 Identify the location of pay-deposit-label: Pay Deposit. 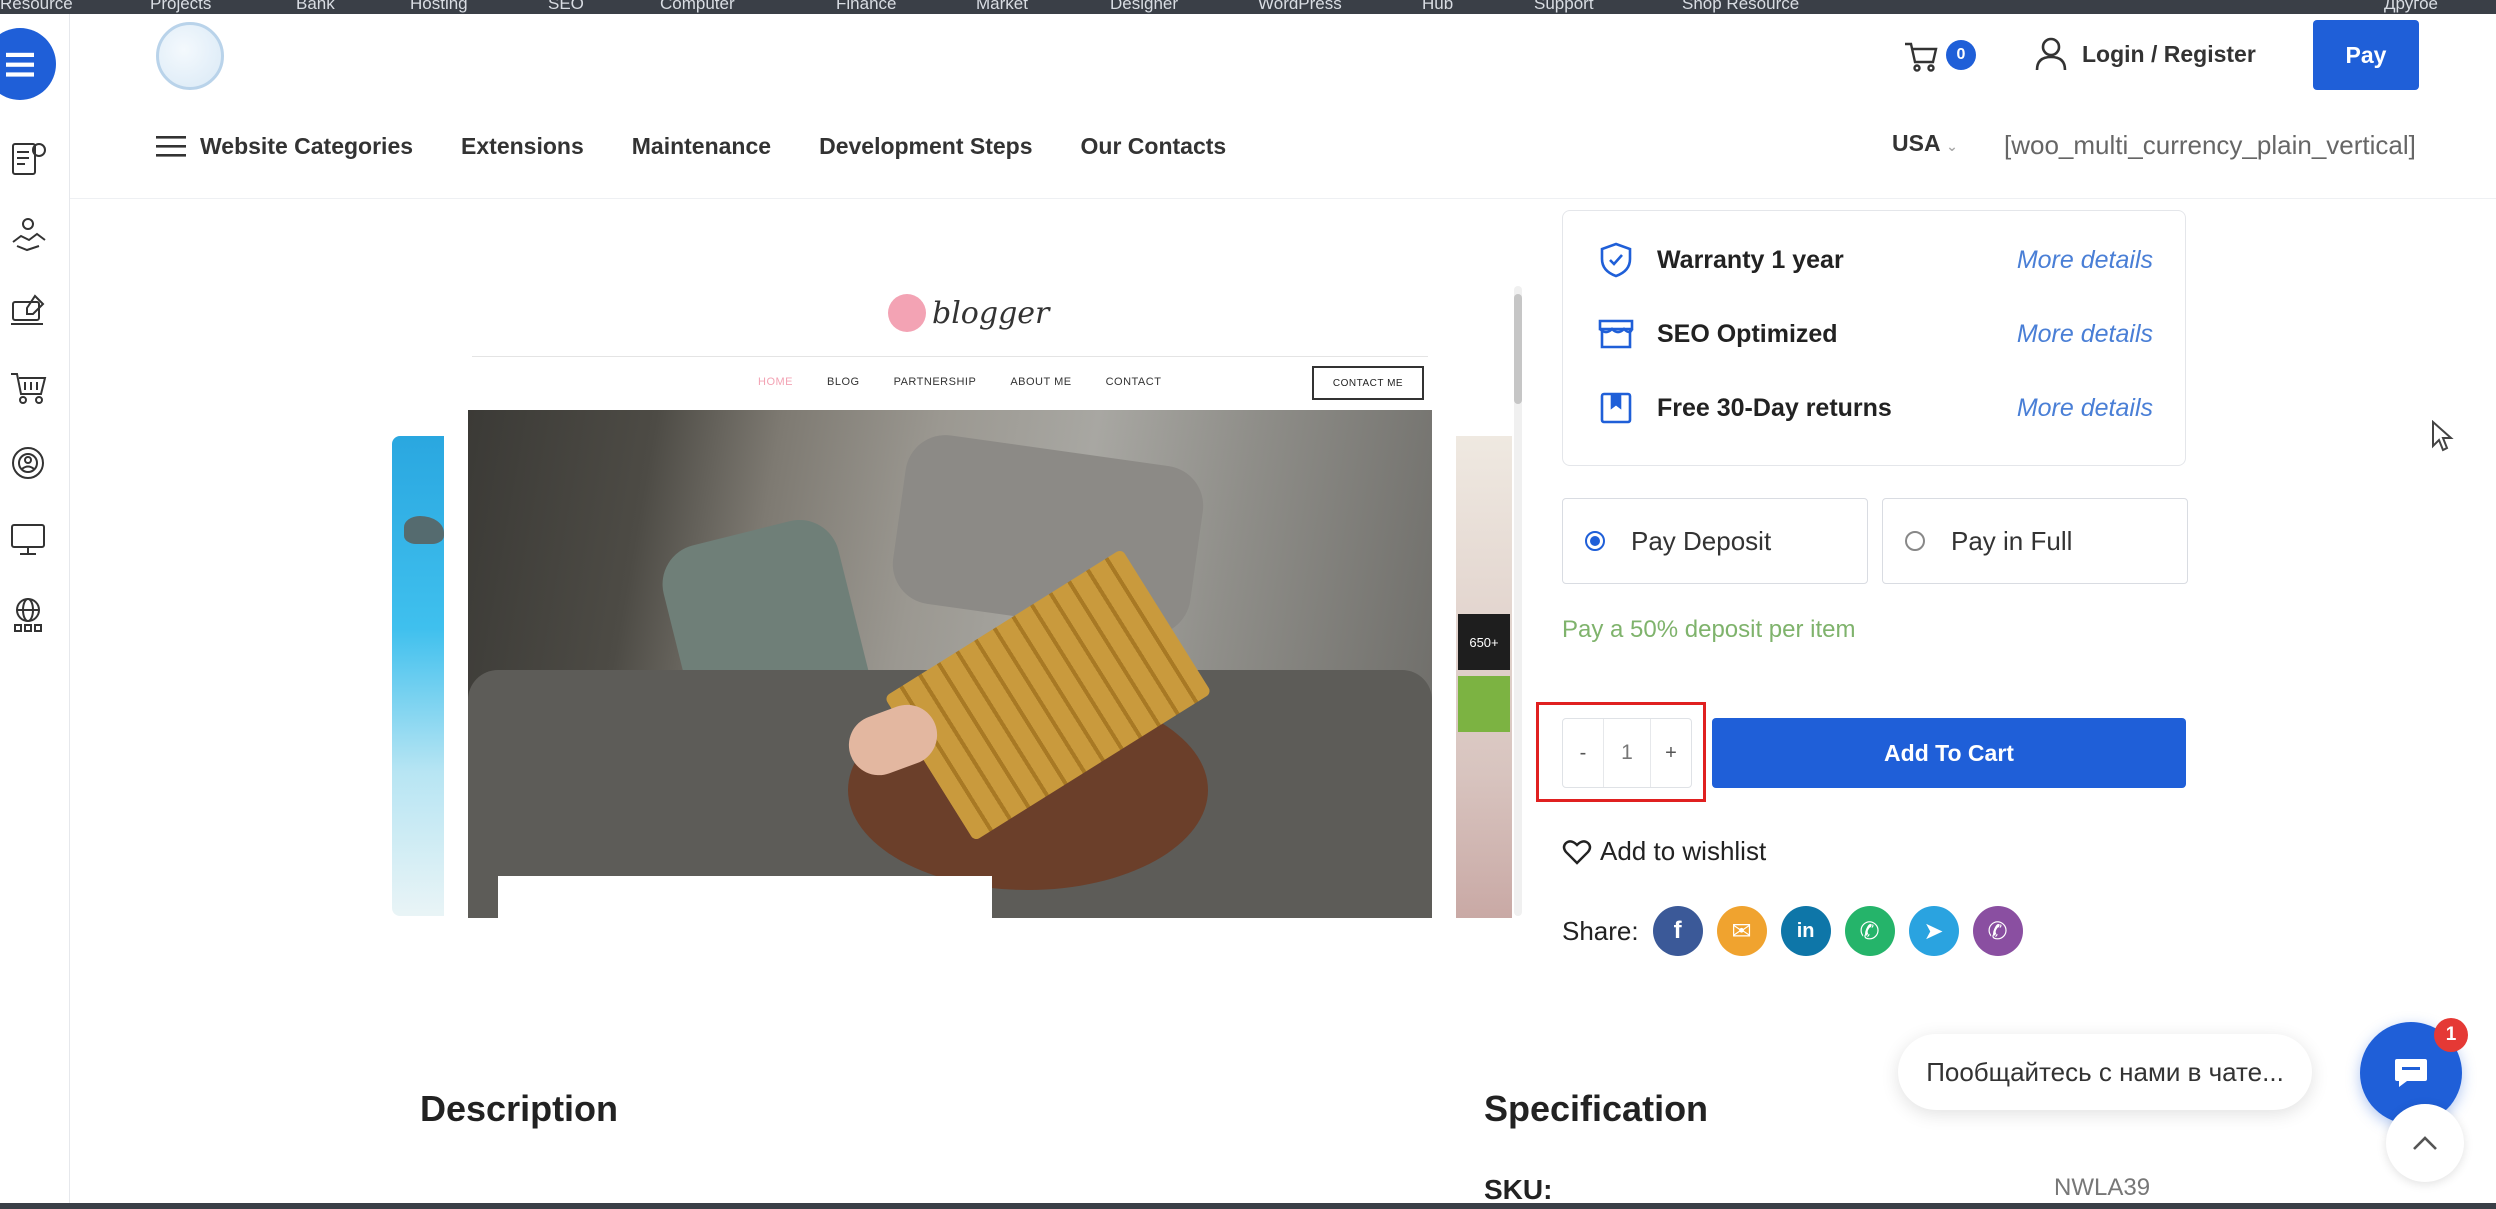
(1701, 540).